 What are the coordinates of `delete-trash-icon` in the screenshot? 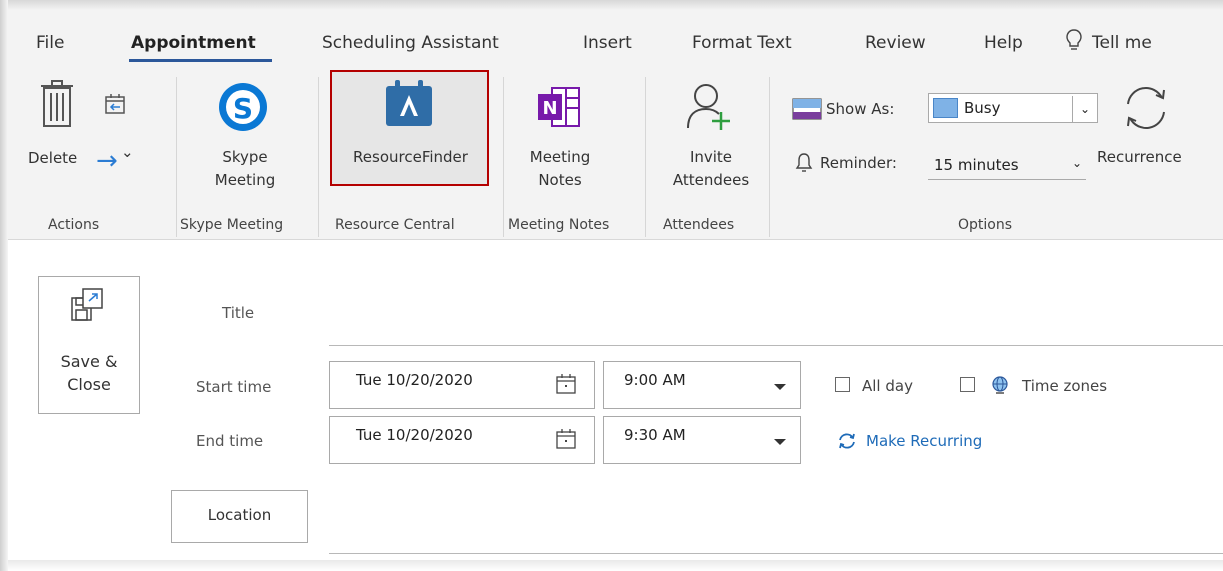 It's located at (57, 104).